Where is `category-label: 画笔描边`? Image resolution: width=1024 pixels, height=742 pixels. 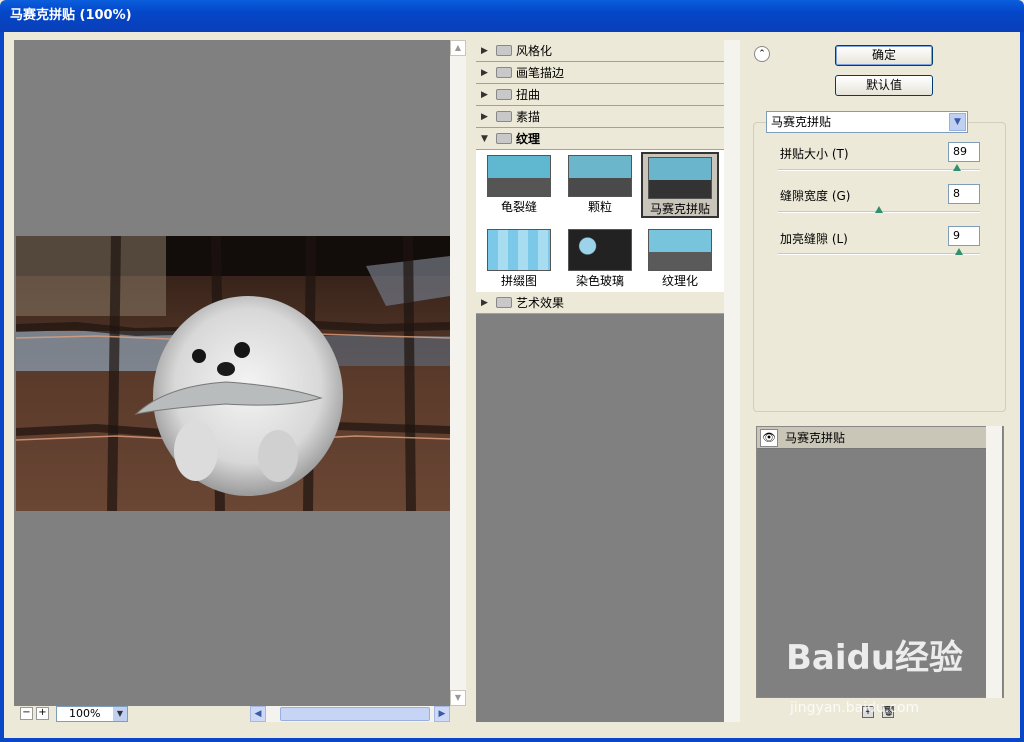 category-label: 画笔描边 is located at coordinates (540, 73).